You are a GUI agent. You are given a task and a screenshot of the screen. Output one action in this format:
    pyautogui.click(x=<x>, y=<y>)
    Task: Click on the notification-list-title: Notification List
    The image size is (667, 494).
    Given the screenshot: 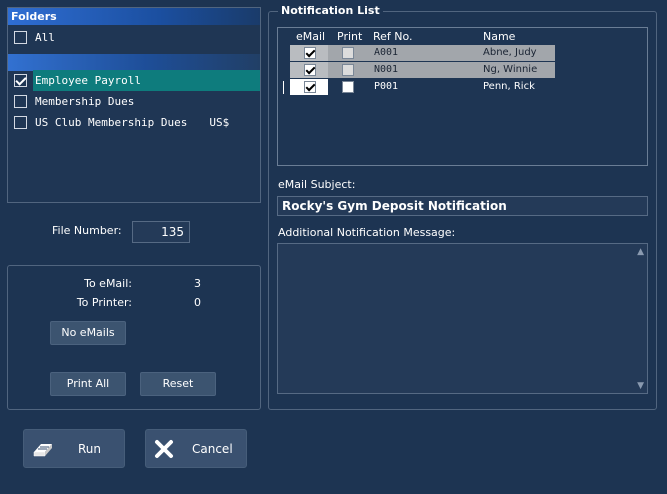 What is the action you would take?
    pyautogui.click(x=330, y=10)
    